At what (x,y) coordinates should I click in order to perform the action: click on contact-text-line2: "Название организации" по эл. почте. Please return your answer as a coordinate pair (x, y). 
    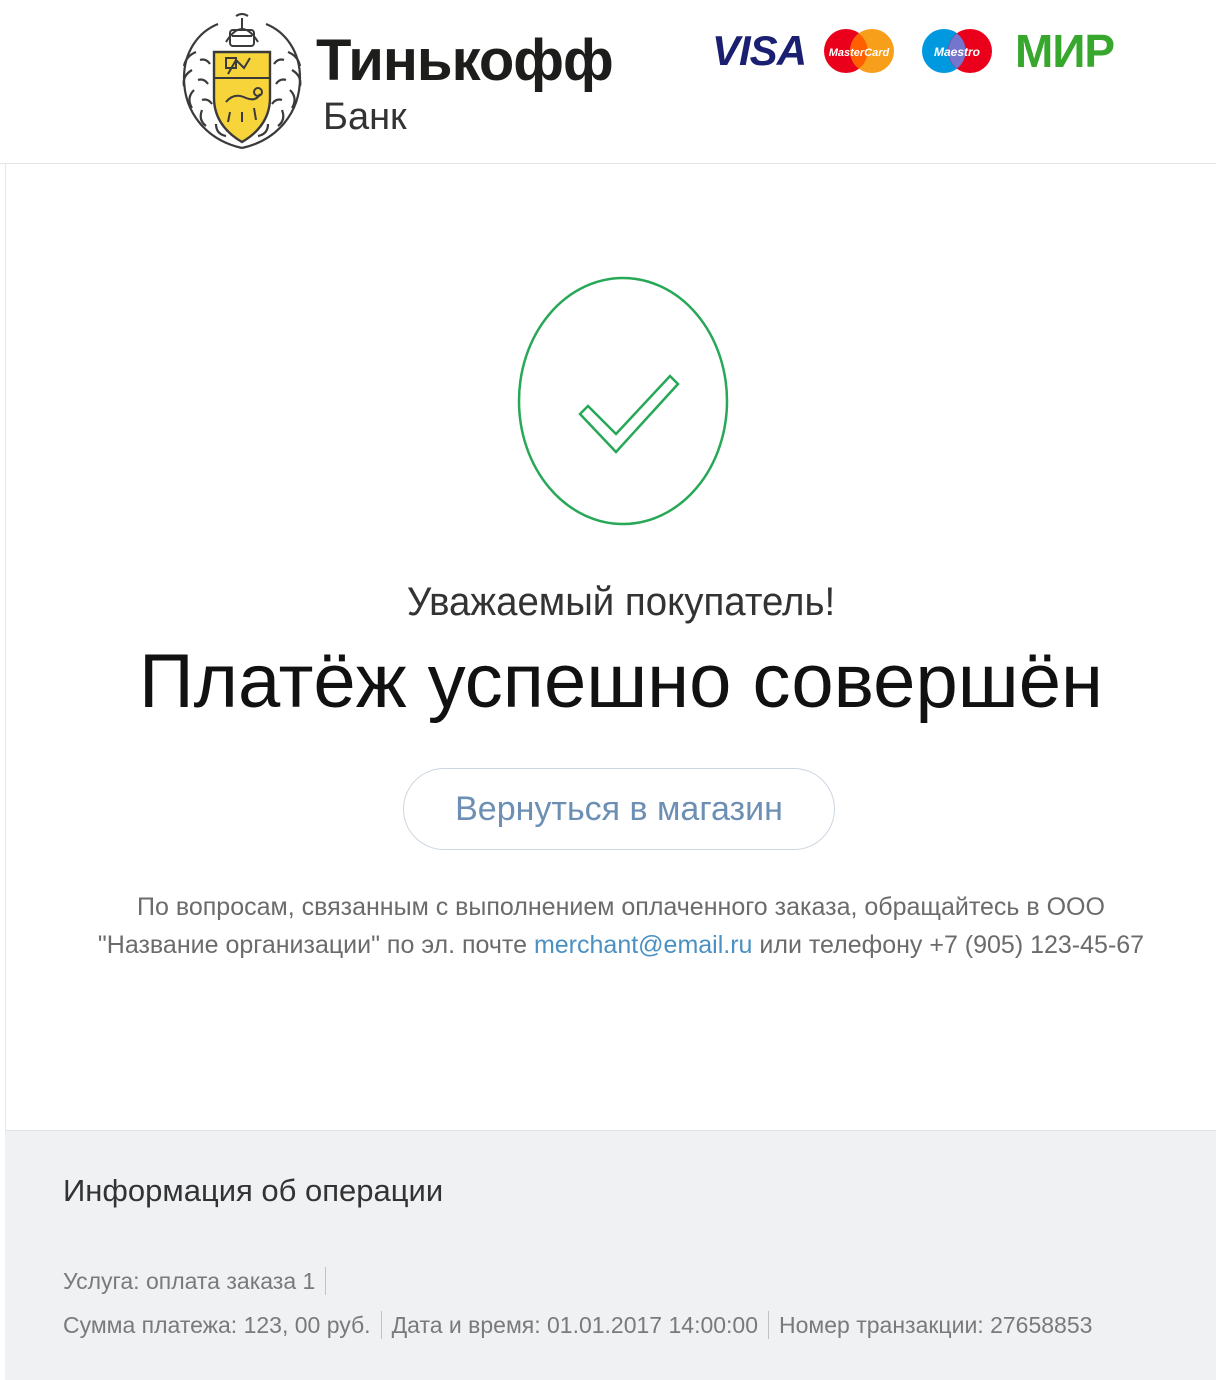
    Looking at the image, I should click on (312, 945).